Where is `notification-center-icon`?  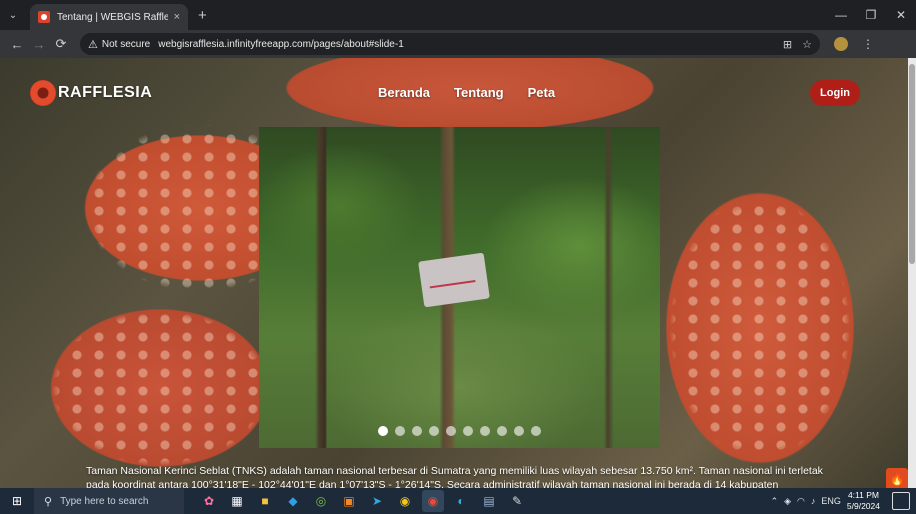
notification-center-icon is located at coordinates (901, 501).